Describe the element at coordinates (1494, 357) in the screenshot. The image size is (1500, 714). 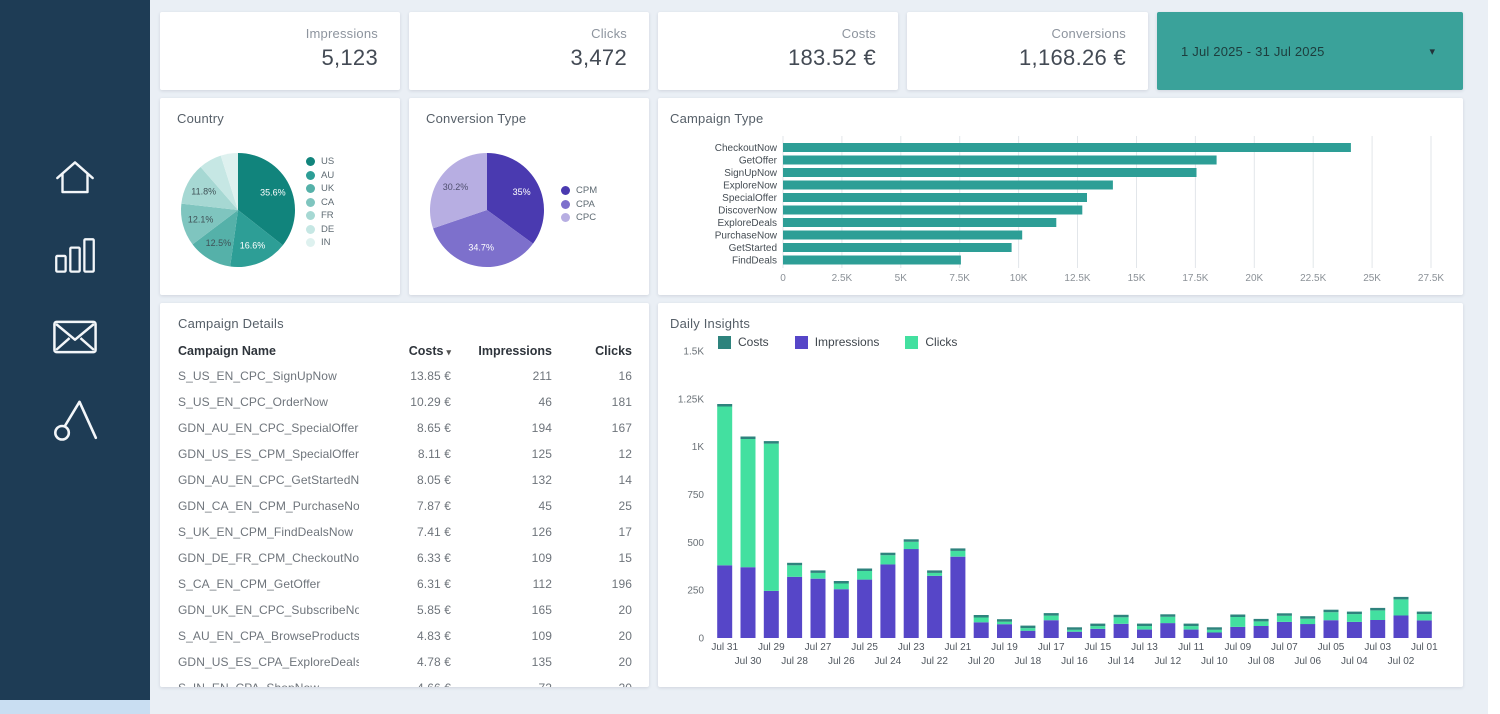
I see `scrollbar-gutter` at that location.